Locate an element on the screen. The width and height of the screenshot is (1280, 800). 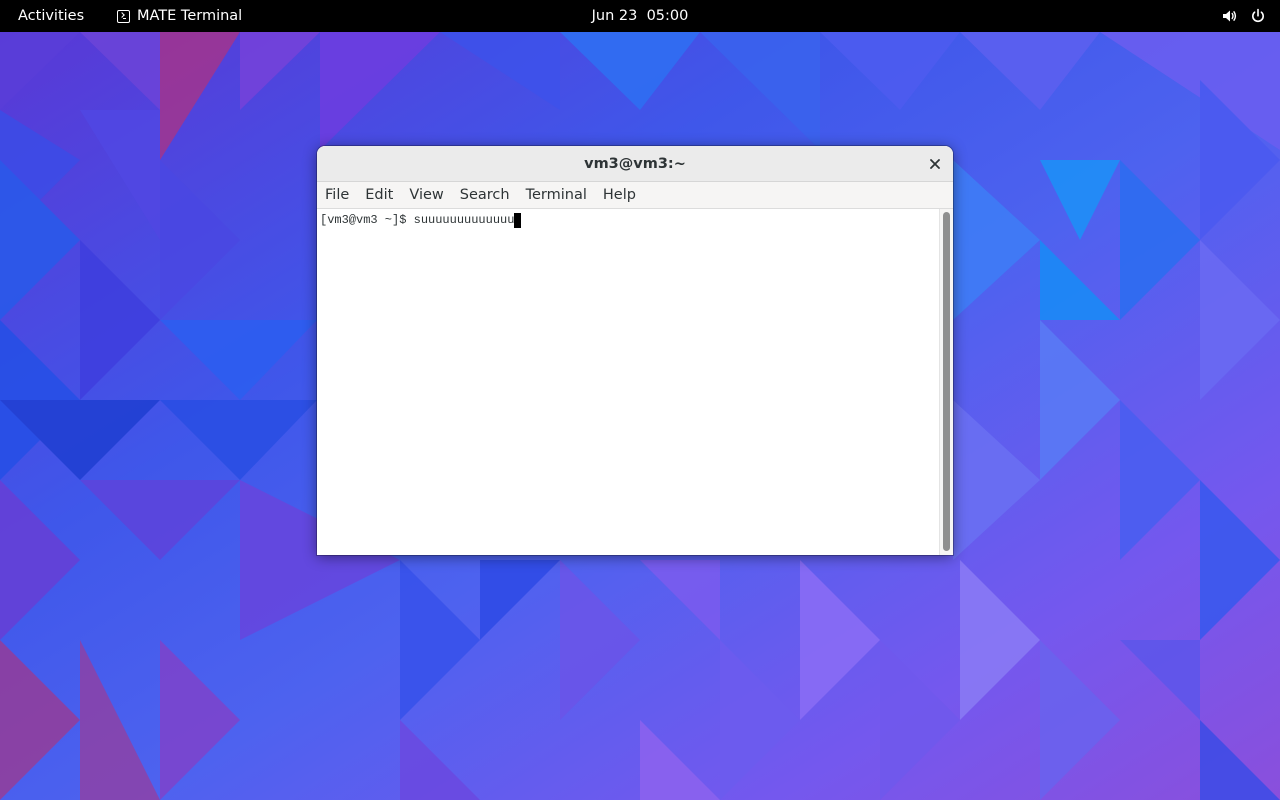
clock-date: Jun 23 is located at coordinates (614, 16).